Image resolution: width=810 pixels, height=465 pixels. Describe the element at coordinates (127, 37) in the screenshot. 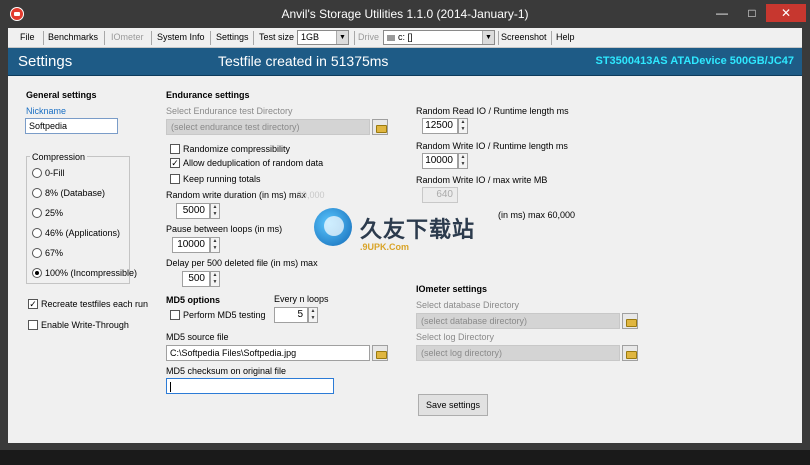

I see `menu-iometer: IOmeter` at that location.